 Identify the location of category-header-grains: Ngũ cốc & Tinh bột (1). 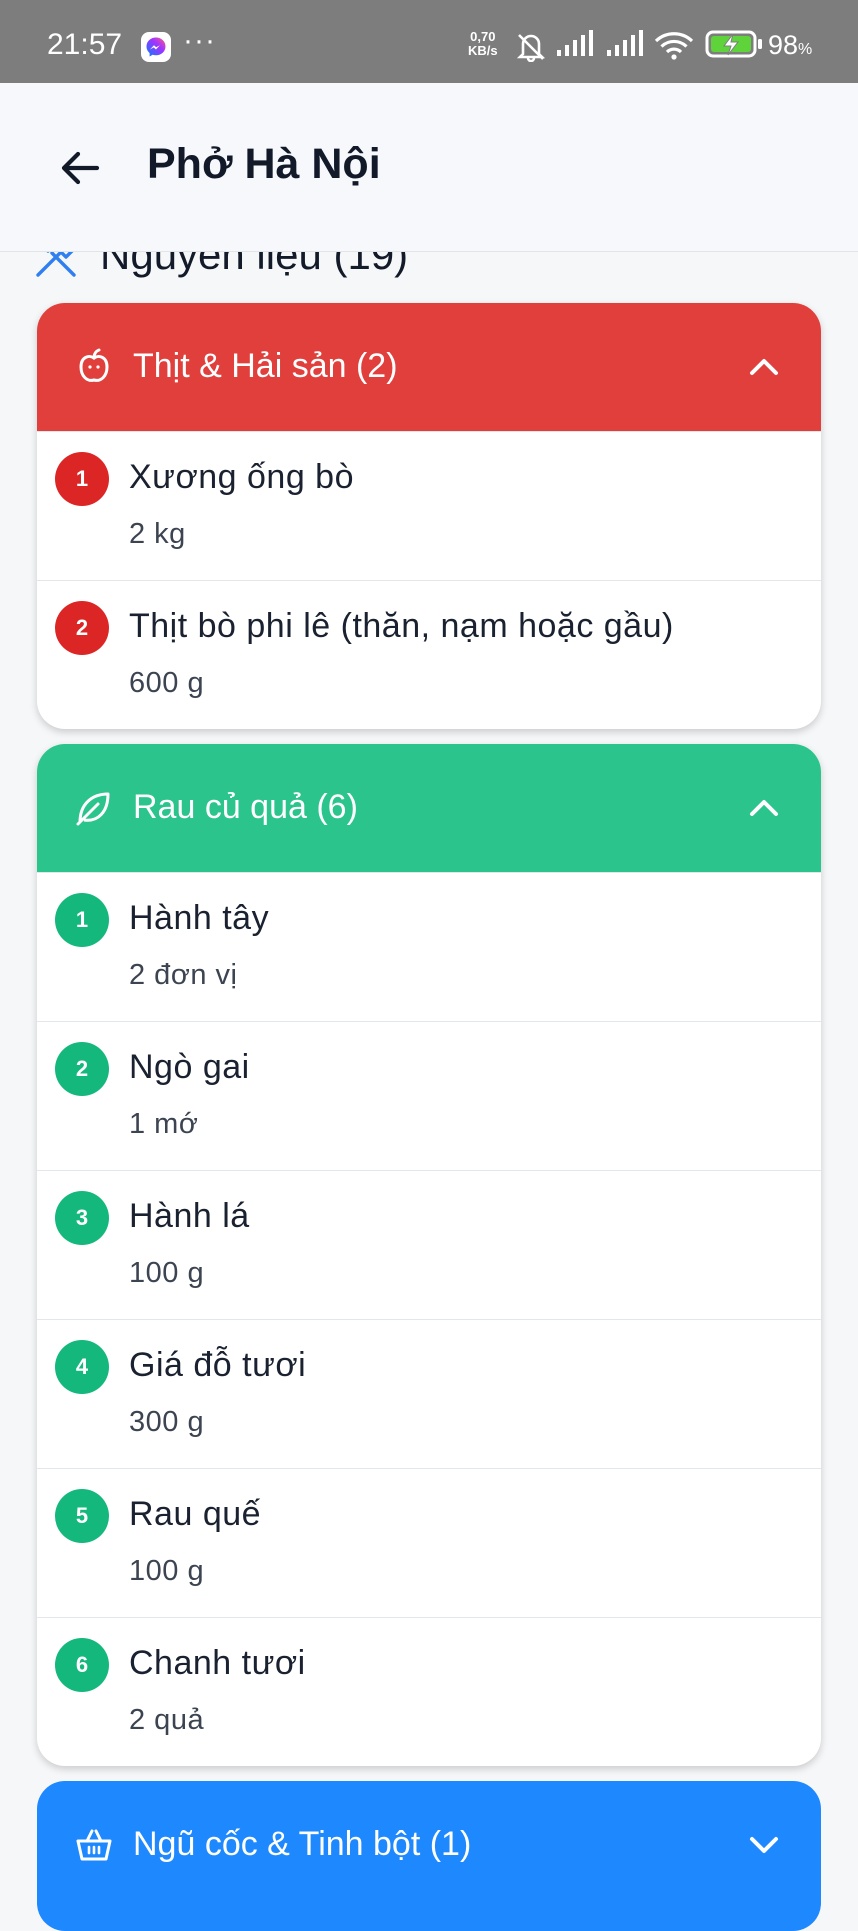
(429, 1856).